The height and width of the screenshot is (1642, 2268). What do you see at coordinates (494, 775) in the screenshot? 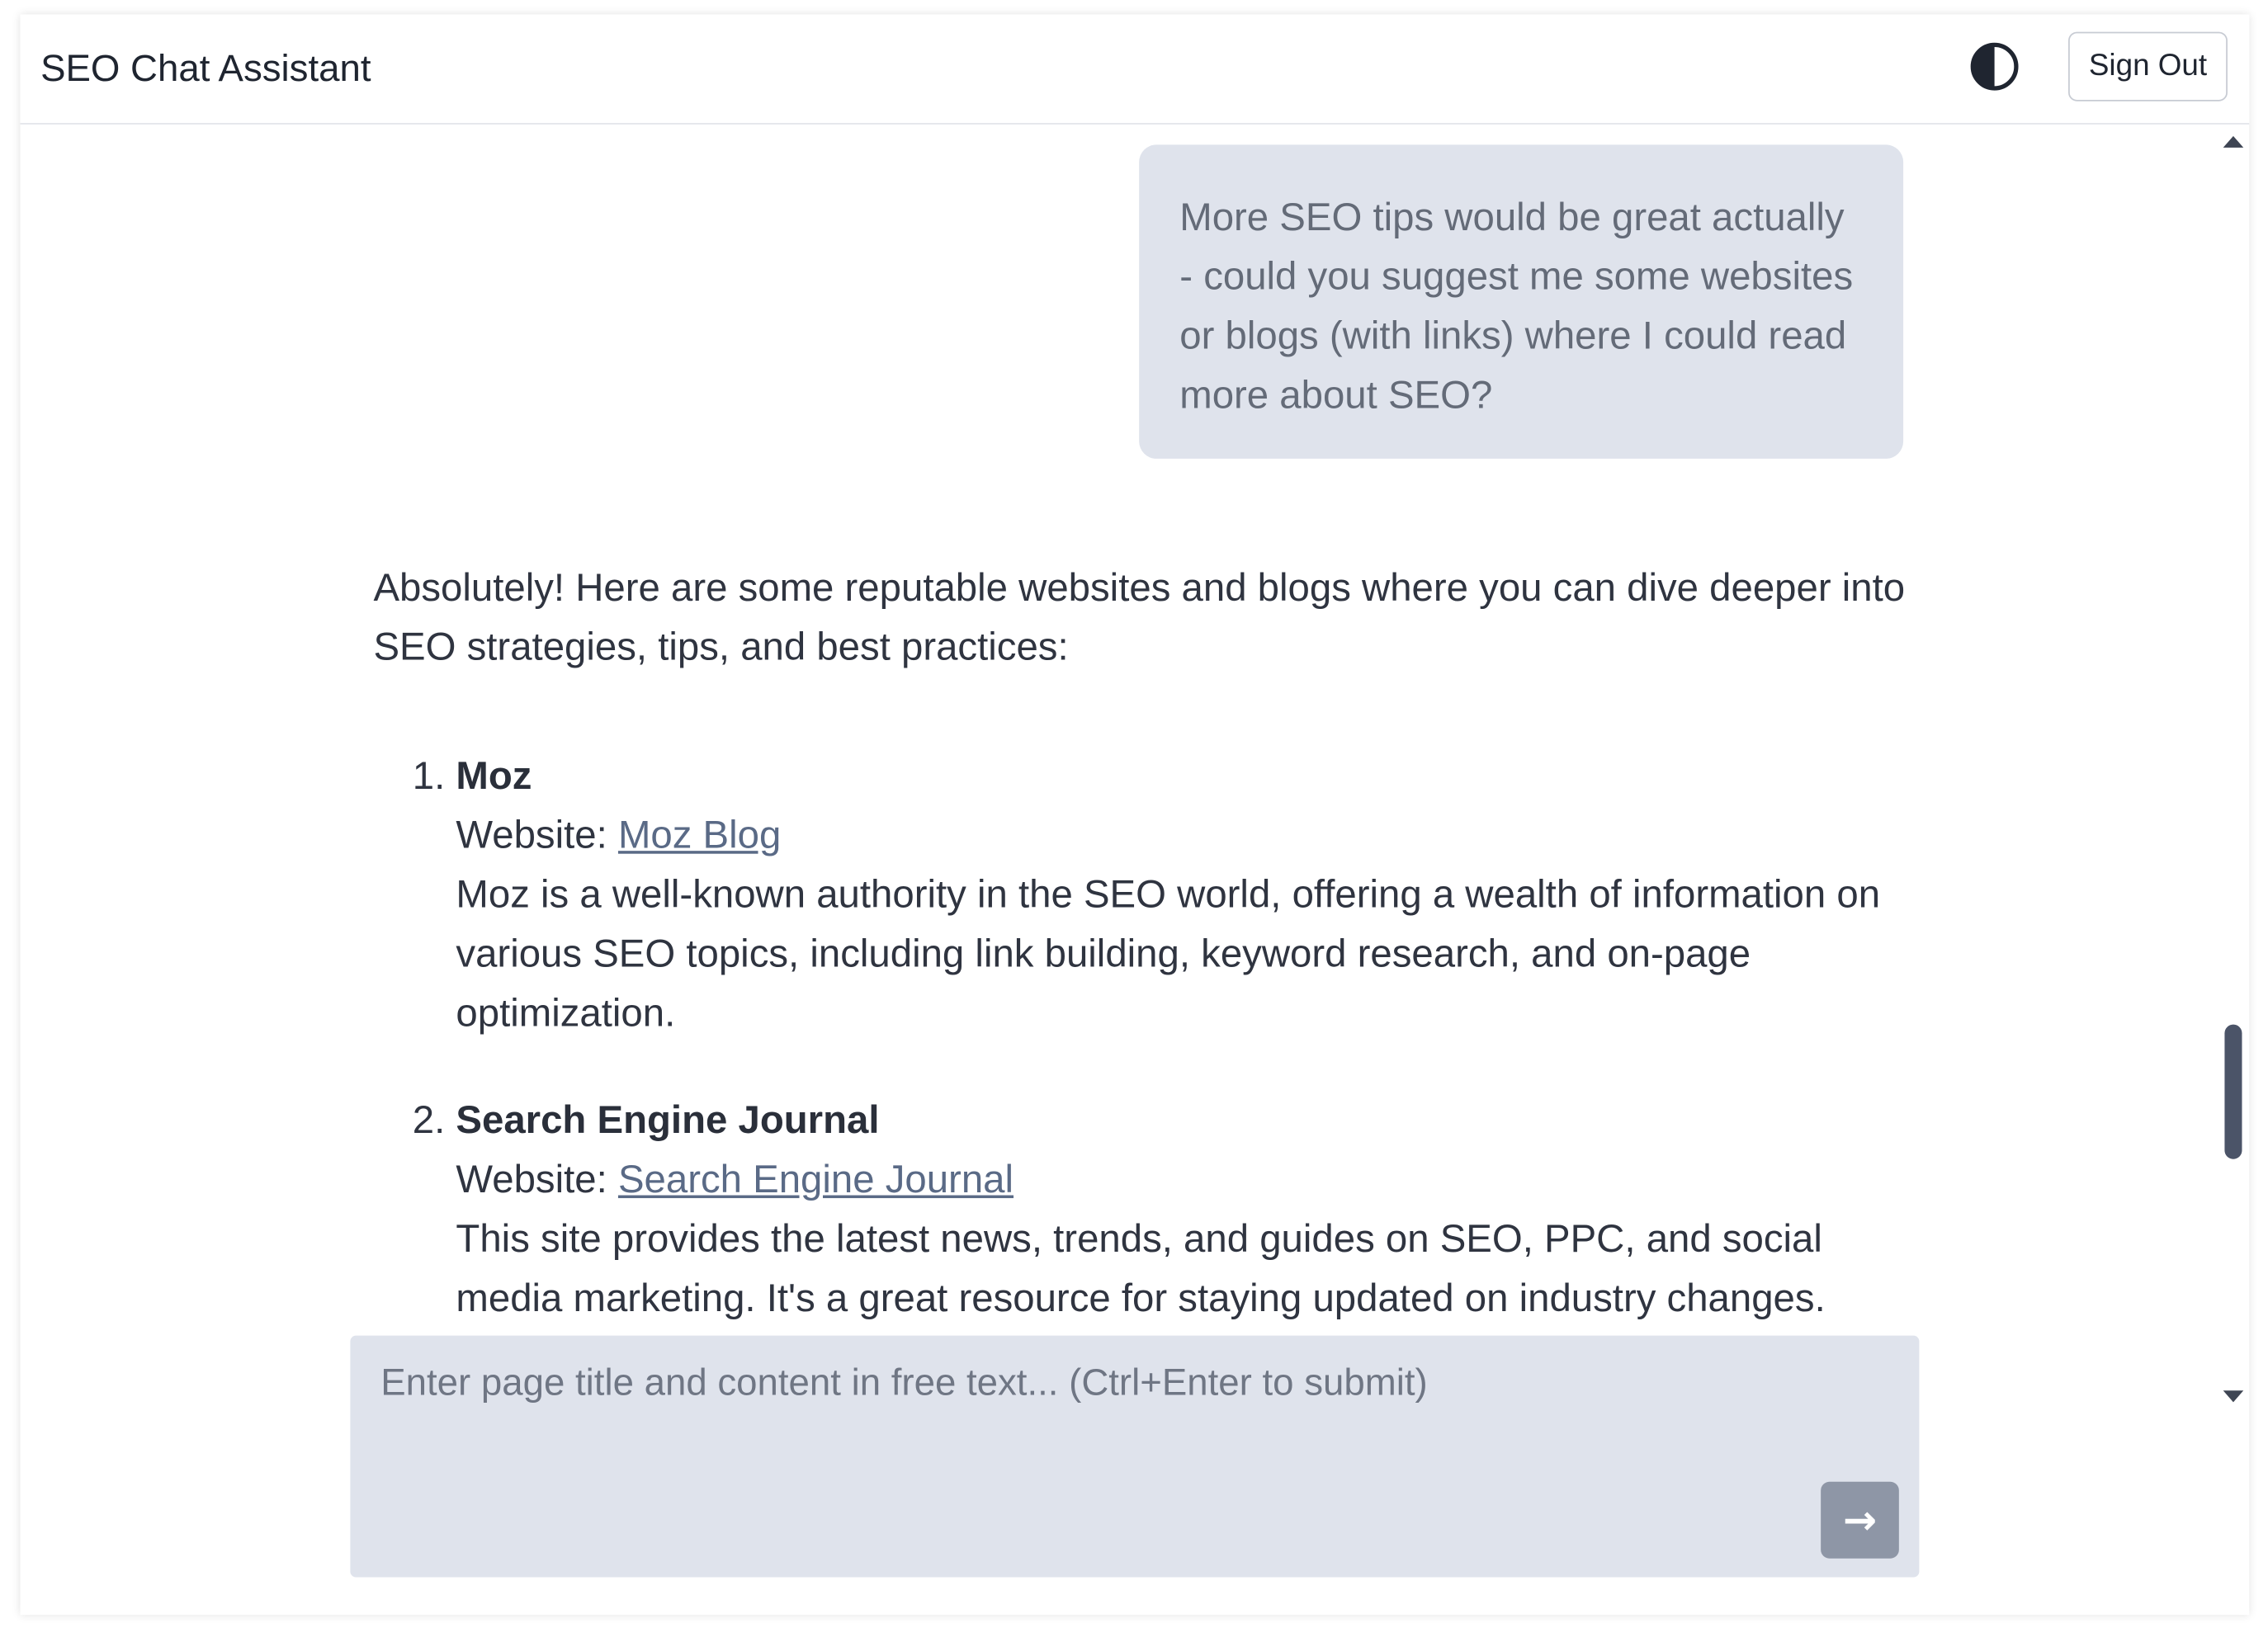
I see `resource-name: Moz` at bounding box center [494, 775].